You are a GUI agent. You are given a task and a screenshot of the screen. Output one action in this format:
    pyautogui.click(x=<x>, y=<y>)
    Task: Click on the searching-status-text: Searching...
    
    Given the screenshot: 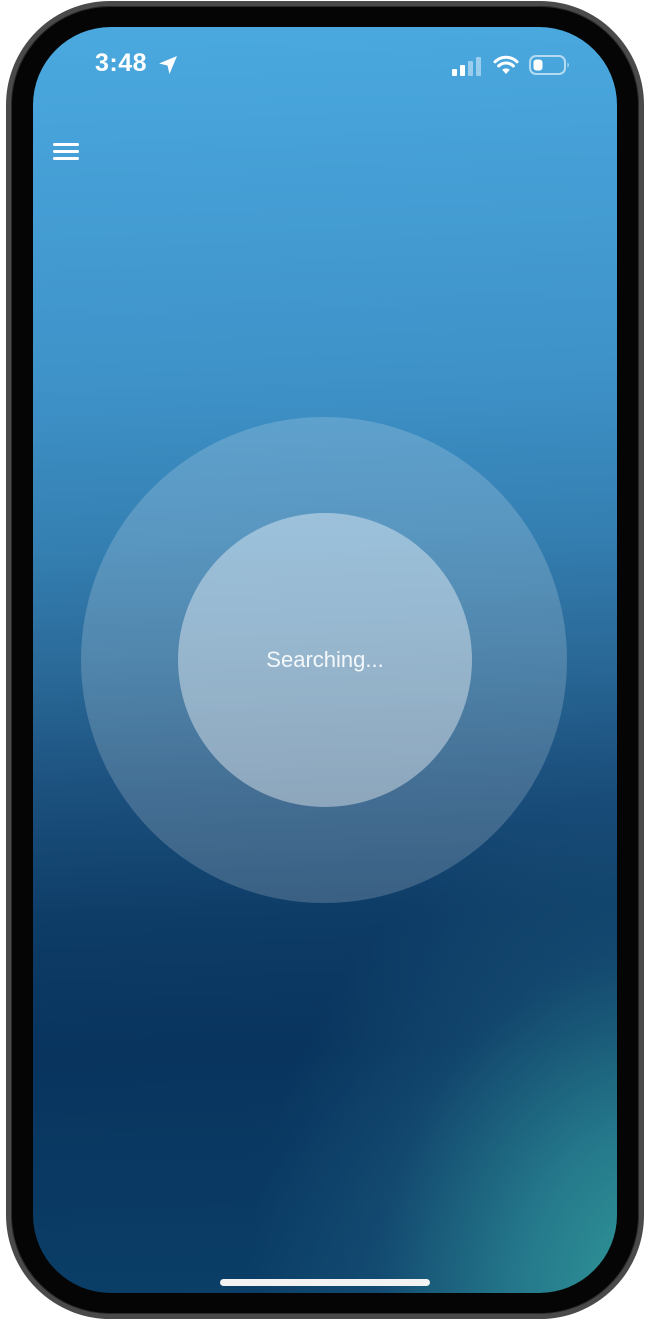 What is the action you would take?
    pyautogui.click(x=325, y=659)
    